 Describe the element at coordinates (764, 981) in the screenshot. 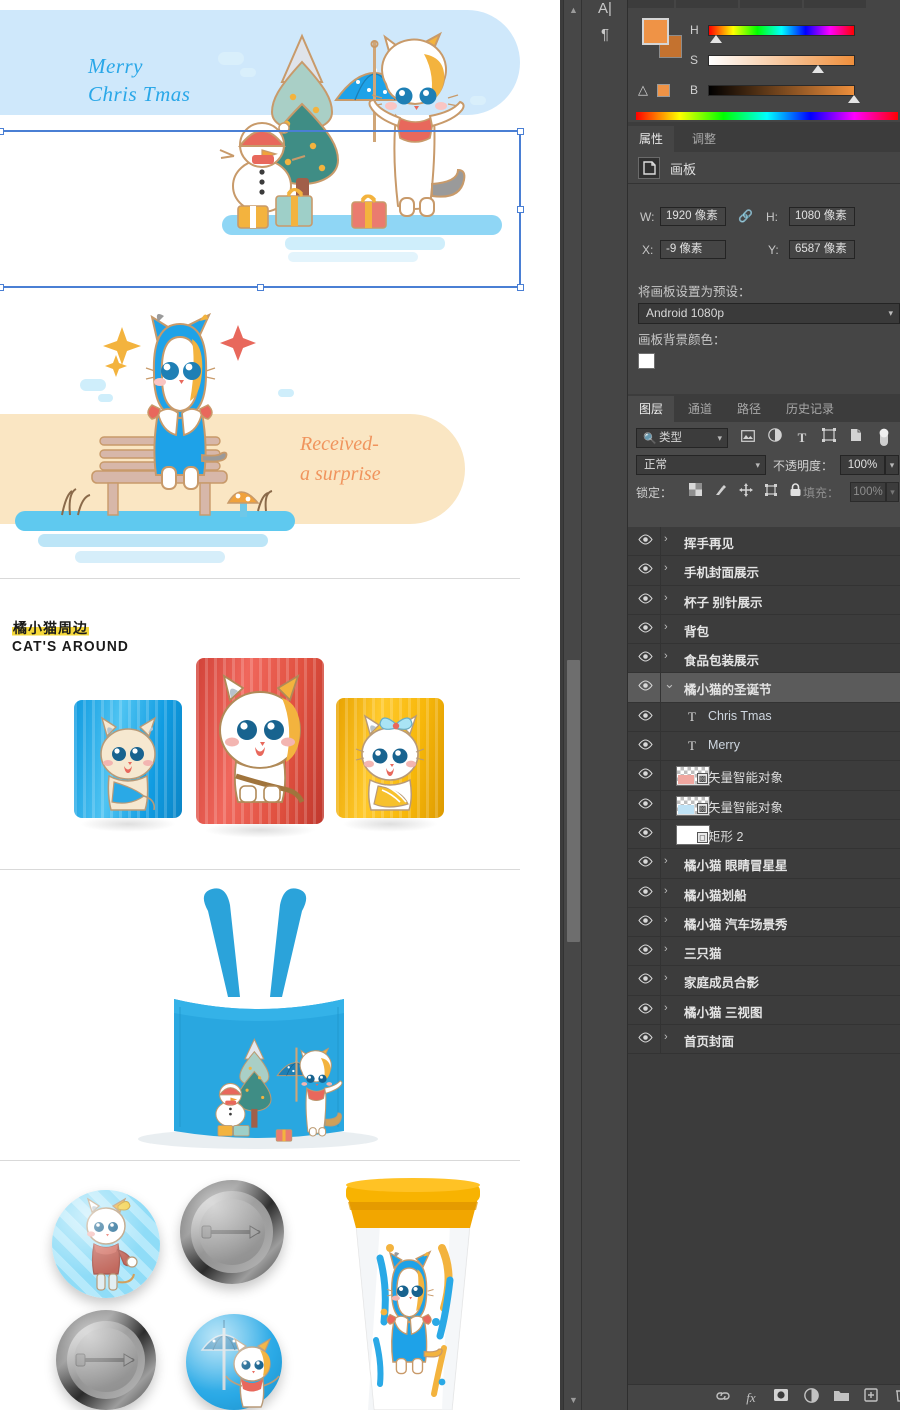

I see `layer-row: › 家庭成员合影` at that location.